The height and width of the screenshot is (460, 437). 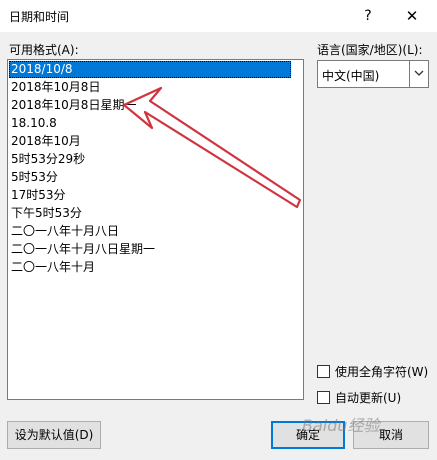 What do you see at coordinates (155, 123) in the screenshot?
I see `format-item: 18.10.8` at bounding box center [155, 123].